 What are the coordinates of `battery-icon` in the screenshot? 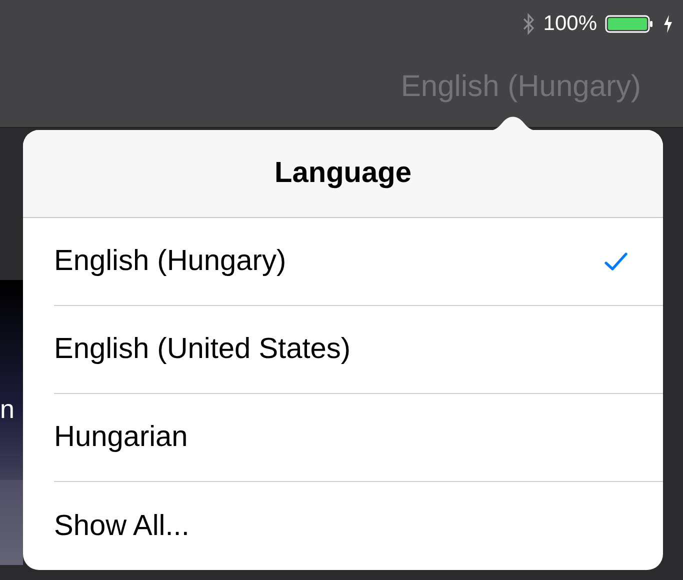 It's located at (630, 24).